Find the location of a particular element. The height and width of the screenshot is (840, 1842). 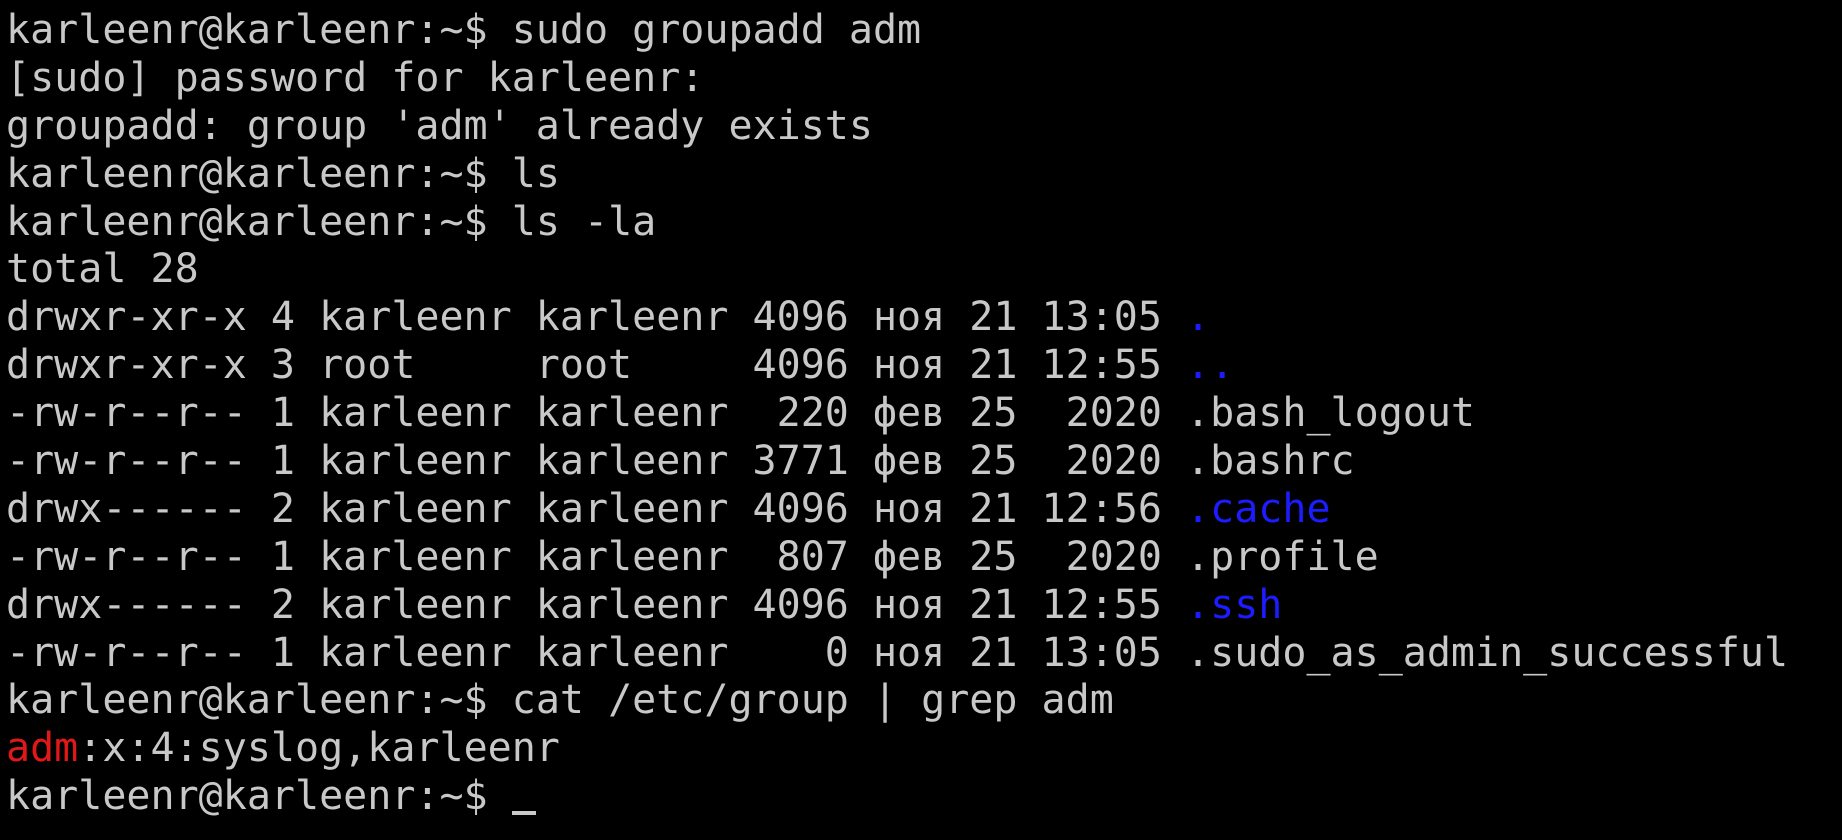

output-line: [sudo] password for karleenr: is located at coordinates (921, 79).